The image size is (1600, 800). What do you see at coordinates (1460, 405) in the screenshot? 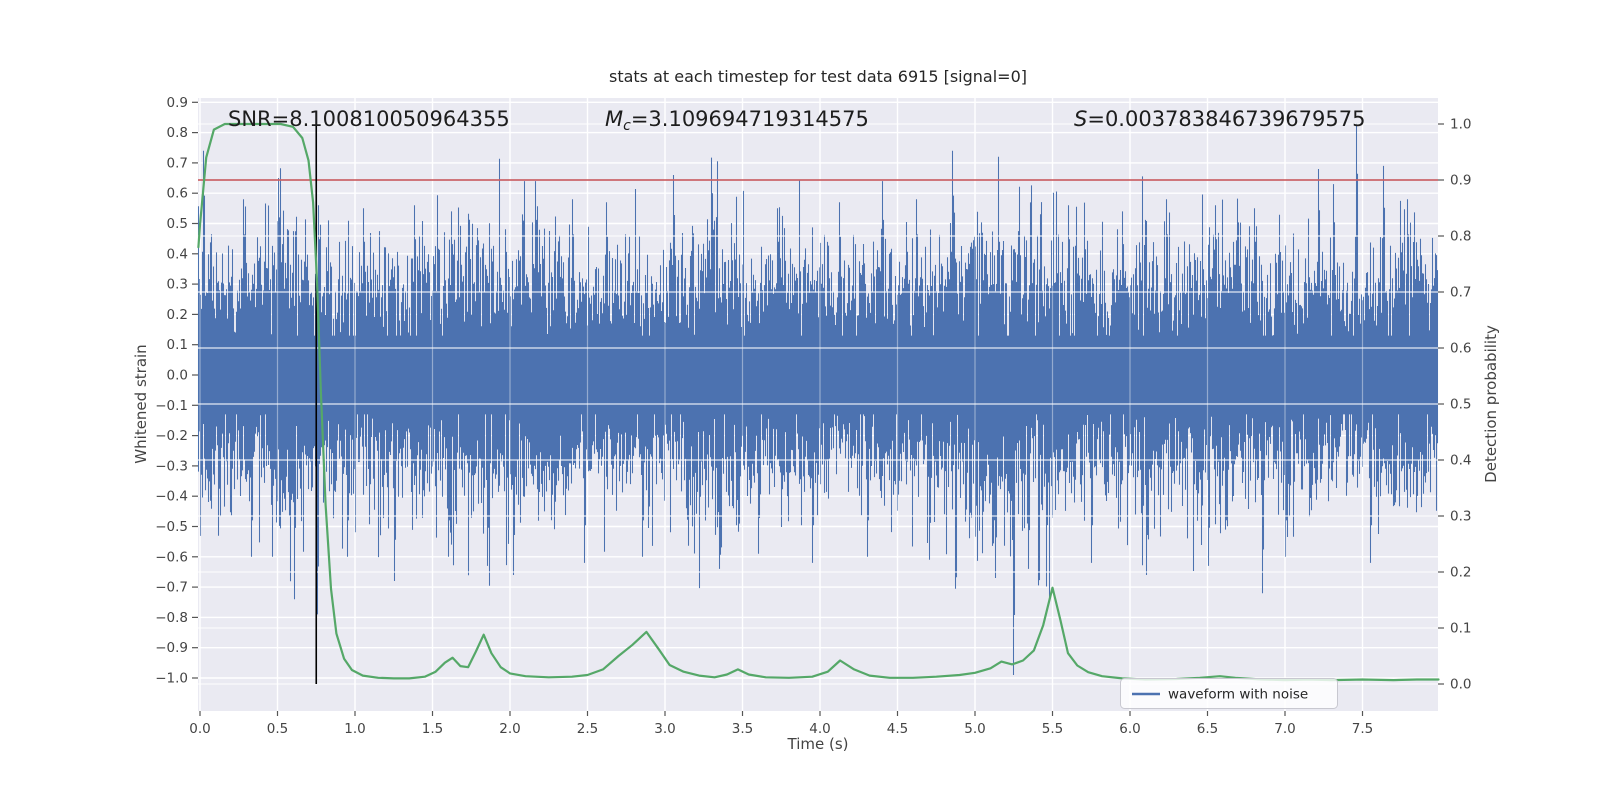
I see `right-tick-label: 0.5` at bounding box center [1460, 405].